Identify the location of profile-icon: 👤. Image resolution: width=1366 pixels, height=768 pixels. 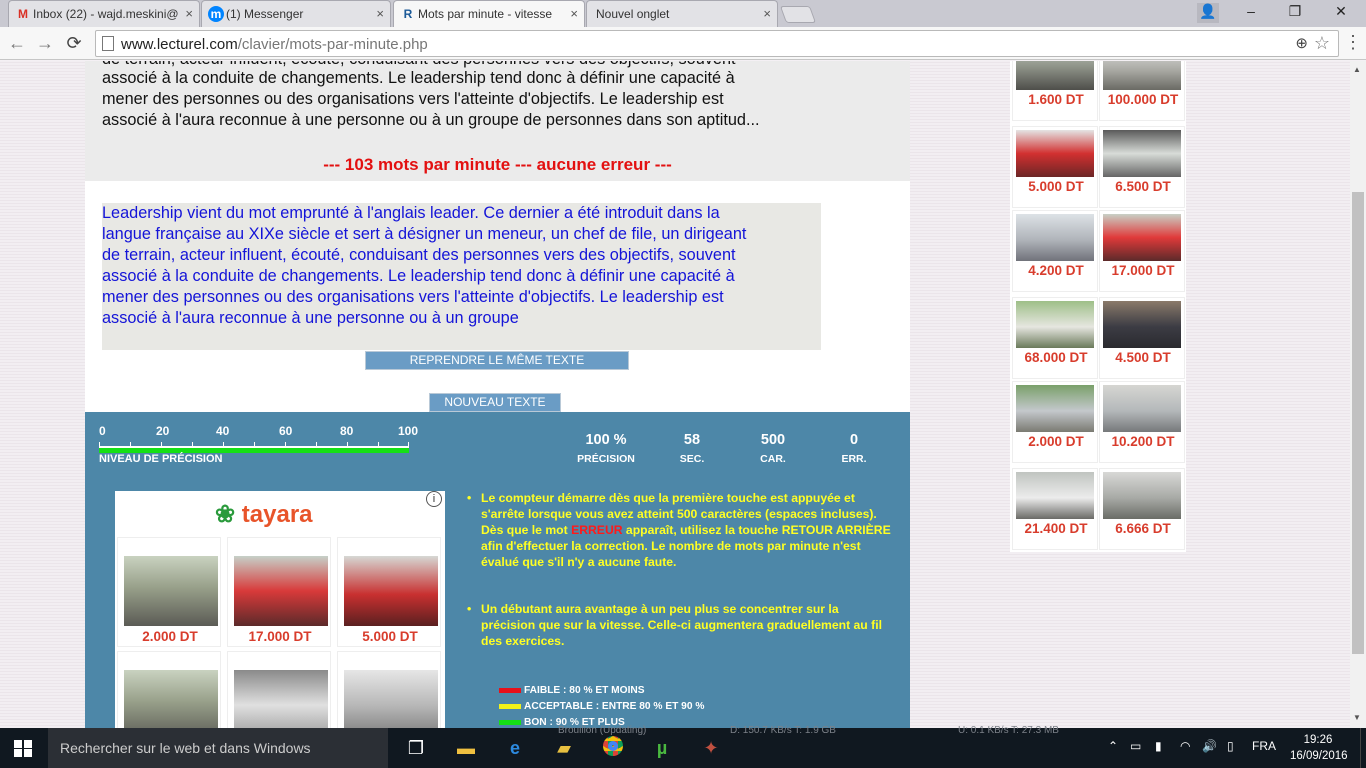
(1208, 13).